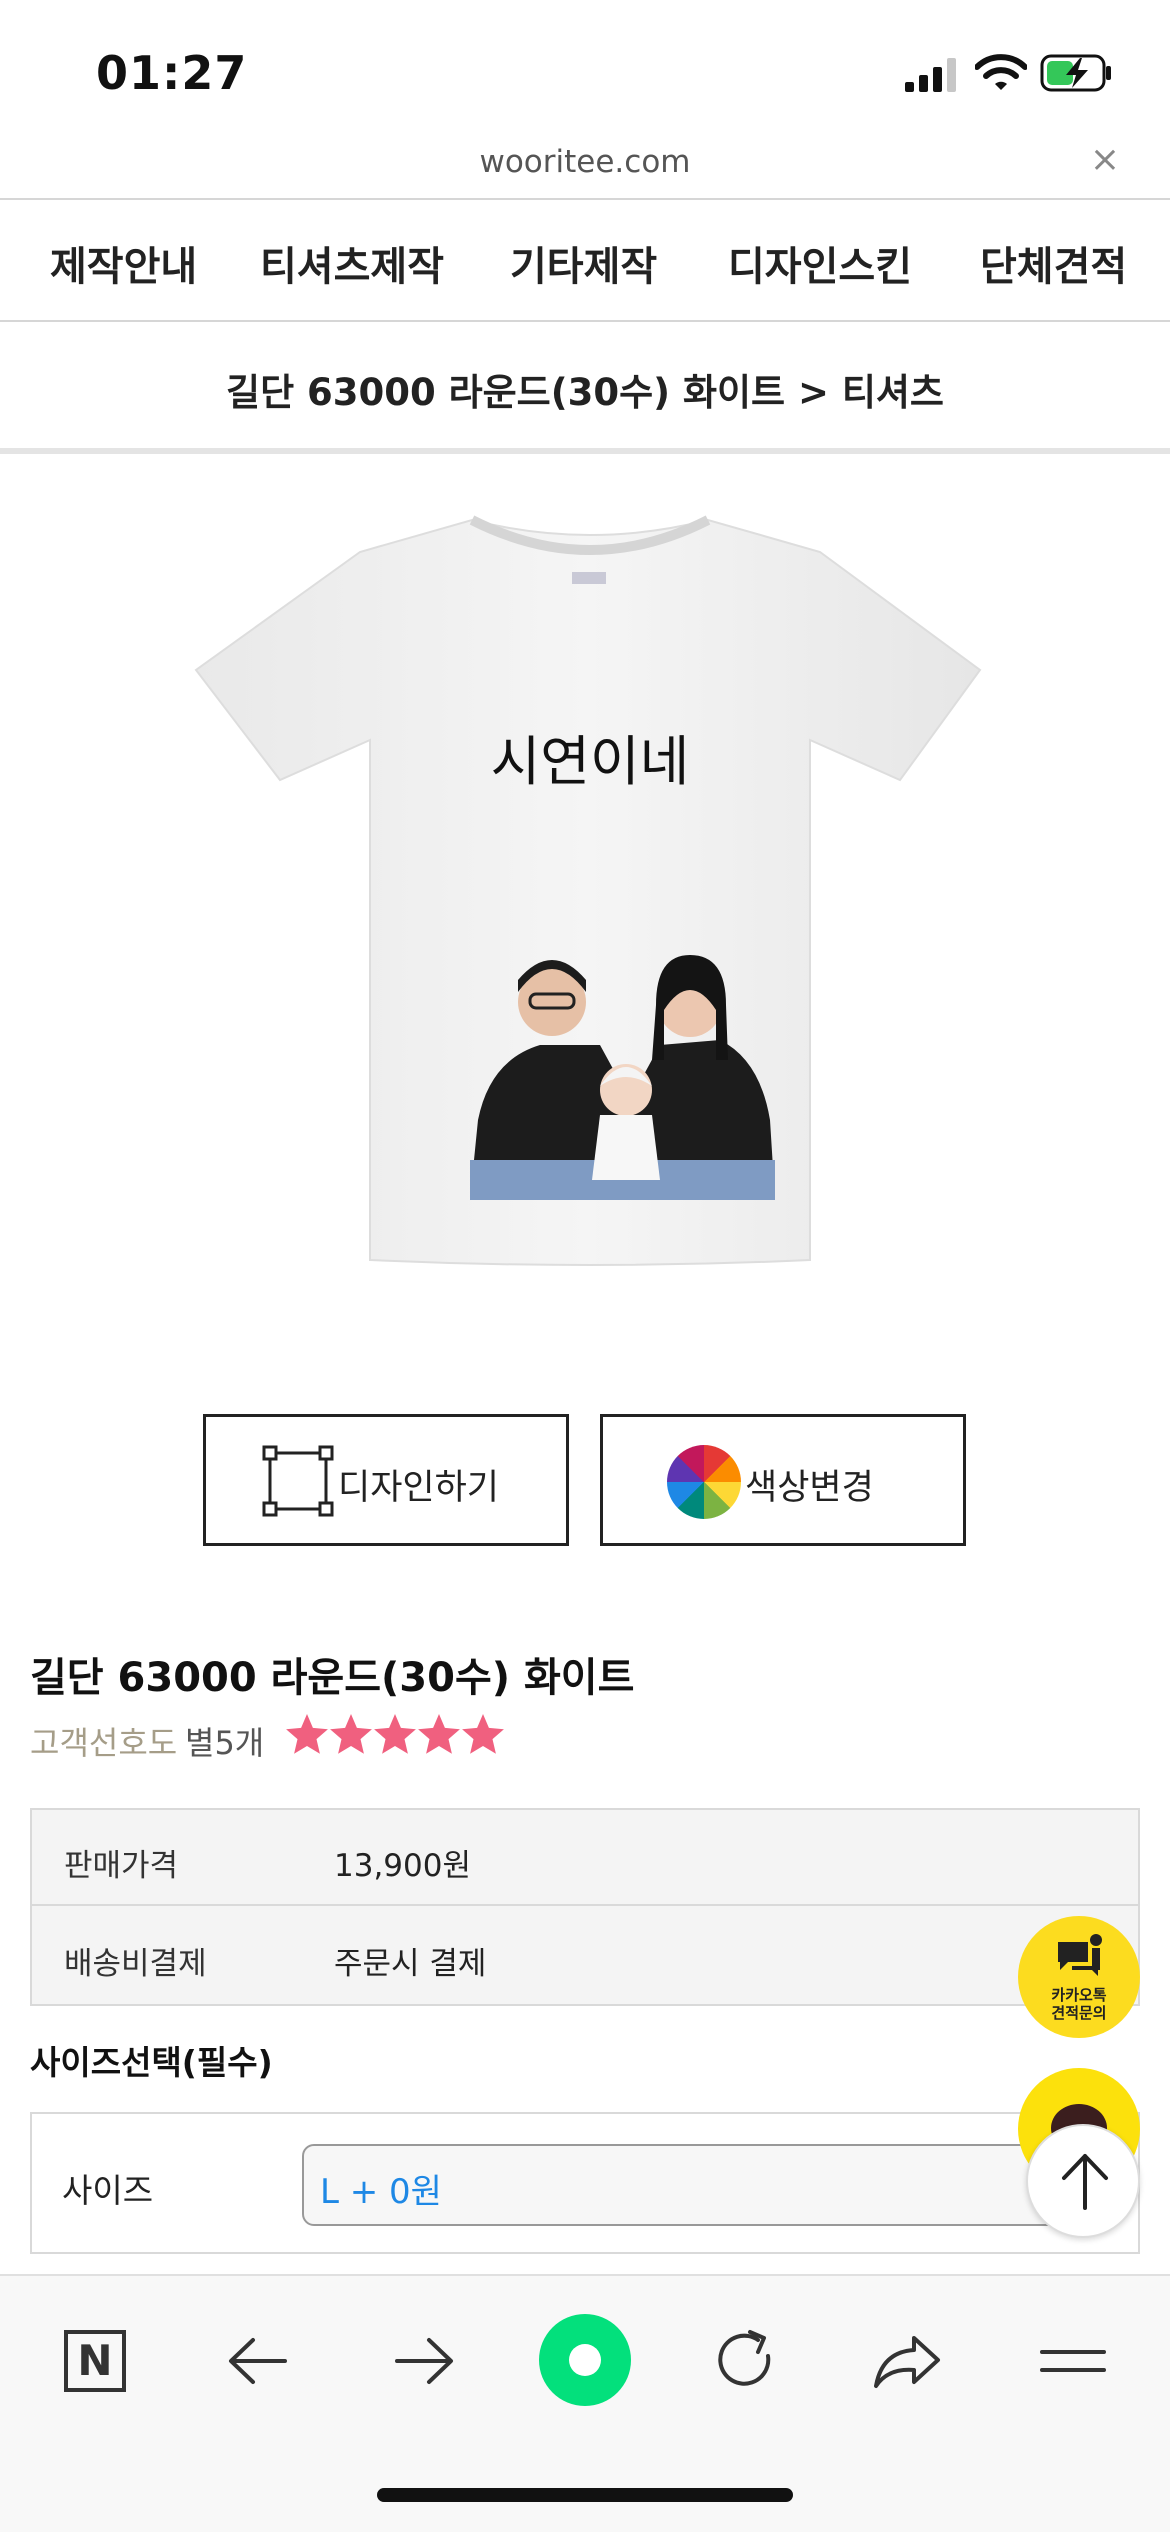 The image size is (1170, 2532). I want to click on size-selected-value: L + 0원, so click(381, 2192).